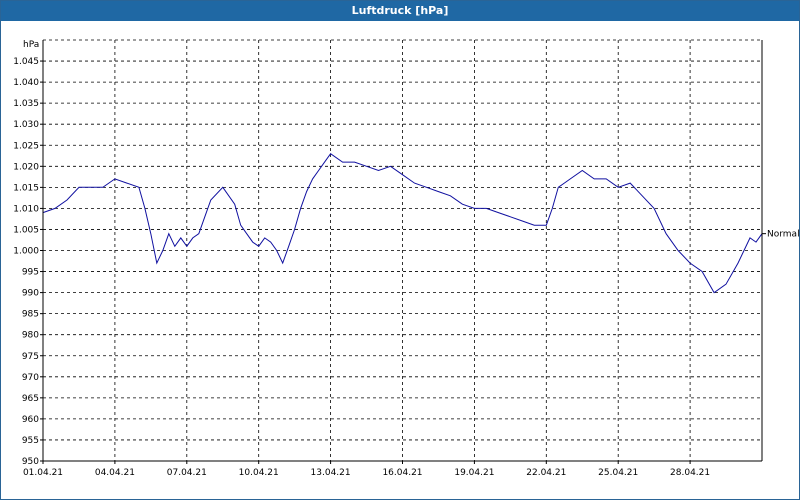 The height and width of the screenshot is (500, 800). Describe the element at coordinates (30, 399) in the screenshot. I see `y-tick-label: 965` at that location.